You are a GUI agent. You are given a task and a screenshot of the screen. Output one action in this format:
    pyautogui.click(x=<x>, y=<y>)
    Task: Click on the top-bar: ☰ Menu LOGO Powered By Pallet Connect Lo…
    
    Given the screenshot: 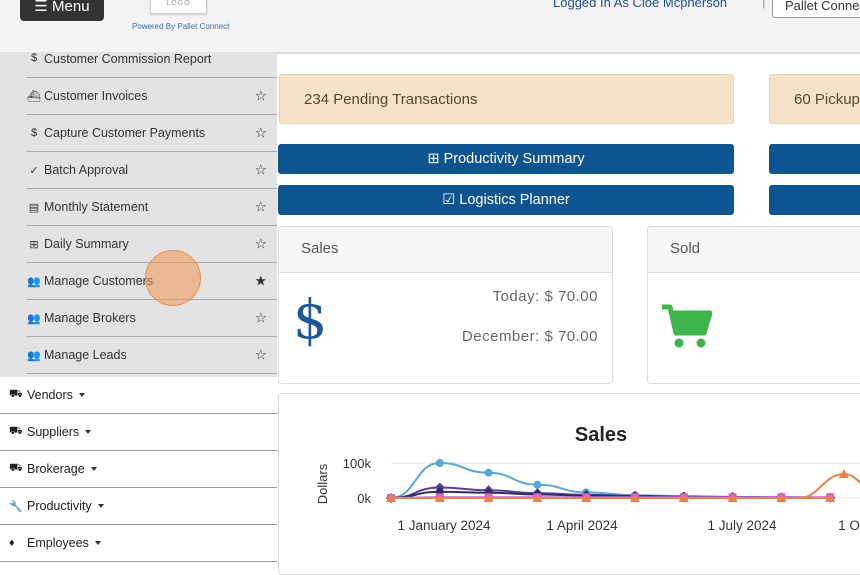 What is the action you would take?
    pyautogui.click(x=430, y=27)
    